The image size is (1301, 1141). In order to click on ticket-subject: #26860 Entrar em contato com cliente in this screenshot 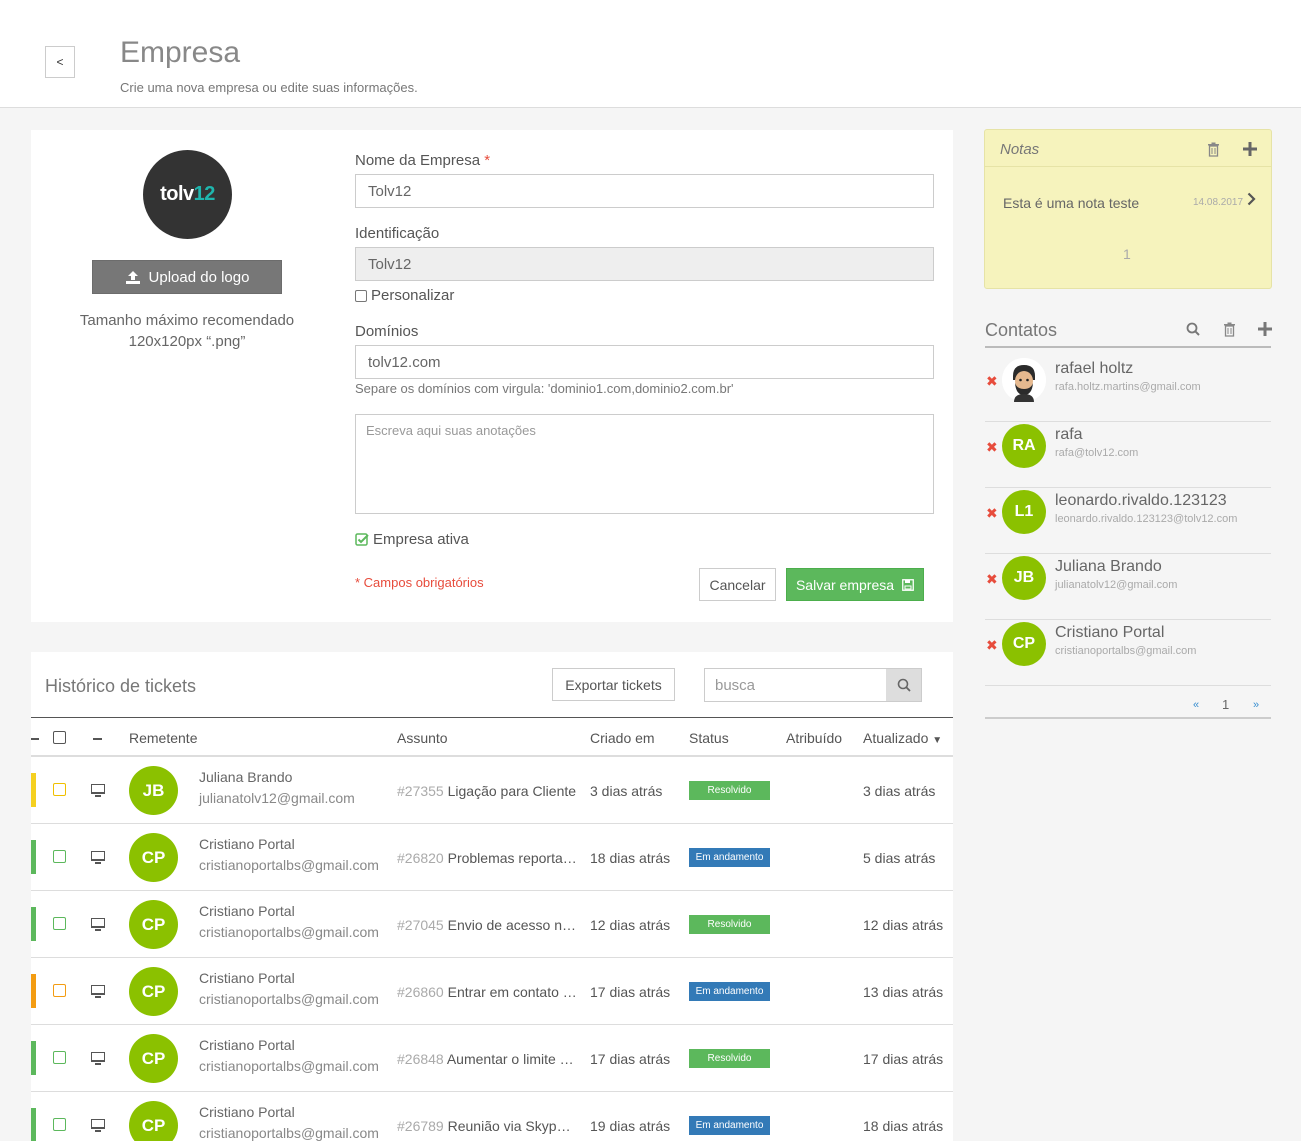, I will do `click(487, 992)`.